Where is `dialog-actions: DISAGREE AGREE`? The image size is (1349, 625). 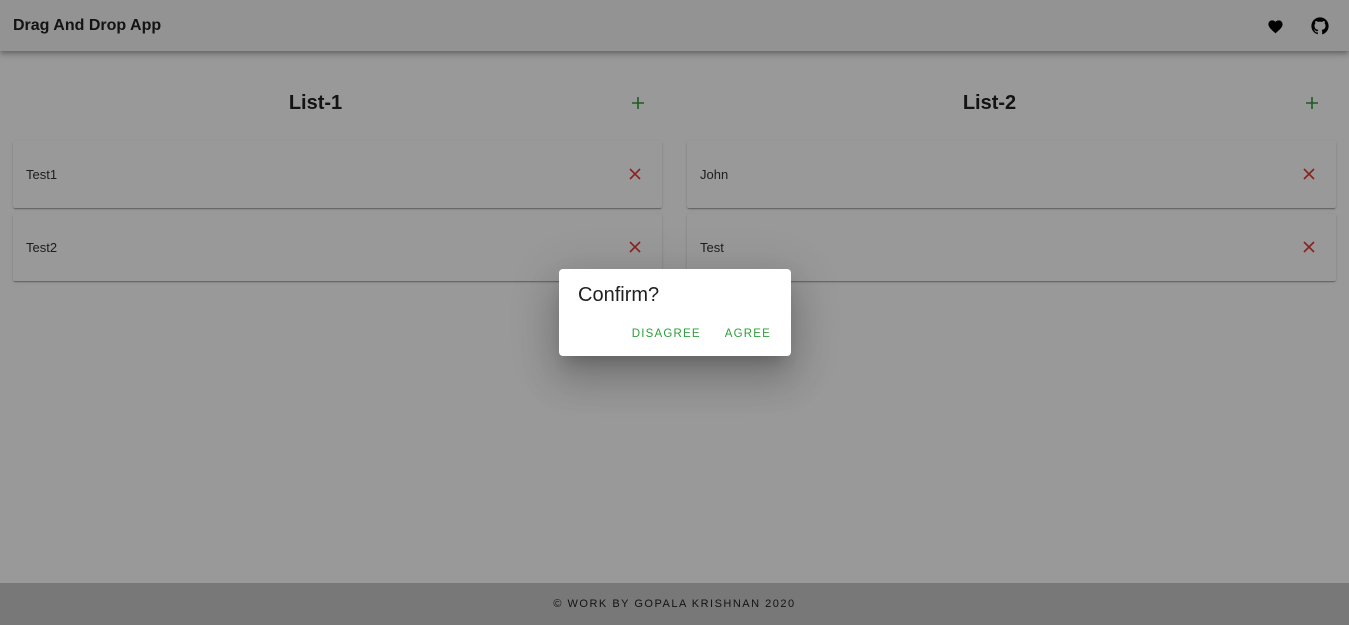 dialog-actions: DISAGREE AGREE is located at coordinates (701, 334).